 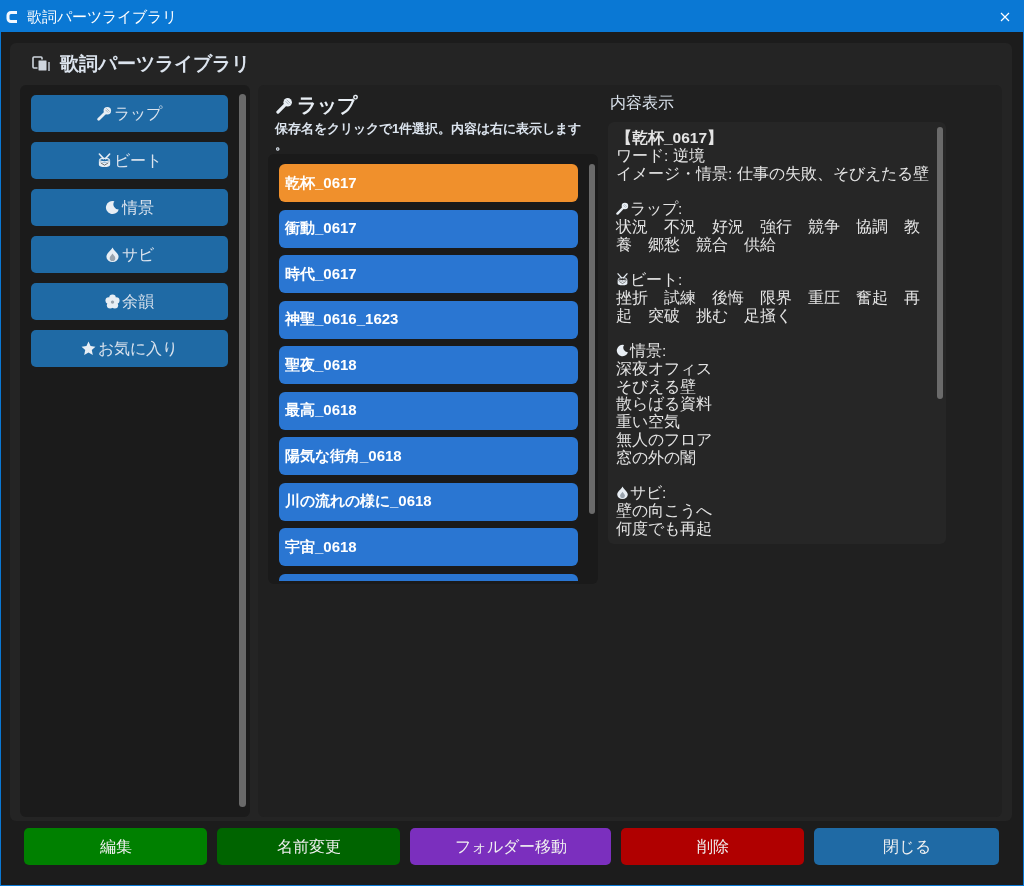 I want to click on category-button: 余韻, so click(x=129, y=301).